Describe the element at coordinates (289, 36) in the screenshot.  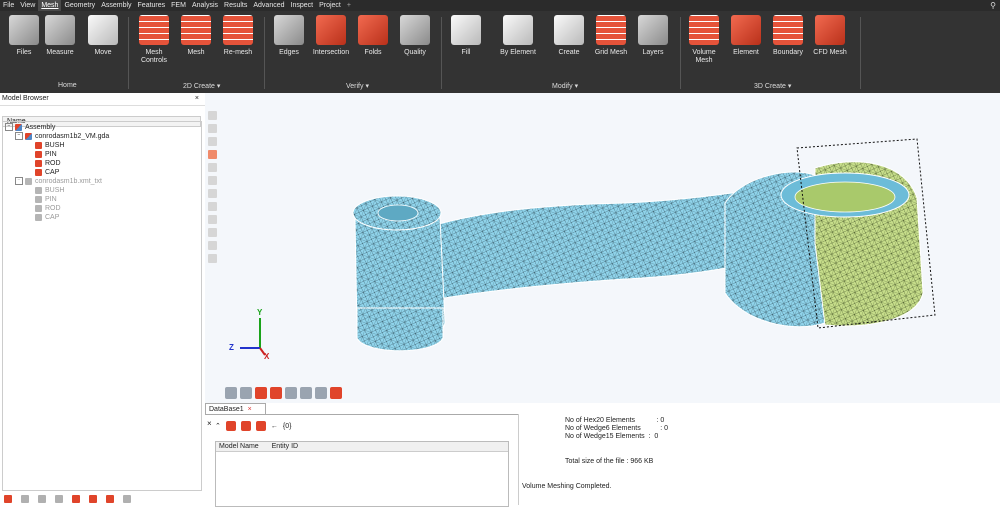
I see `edges-button: Edges` at that location.